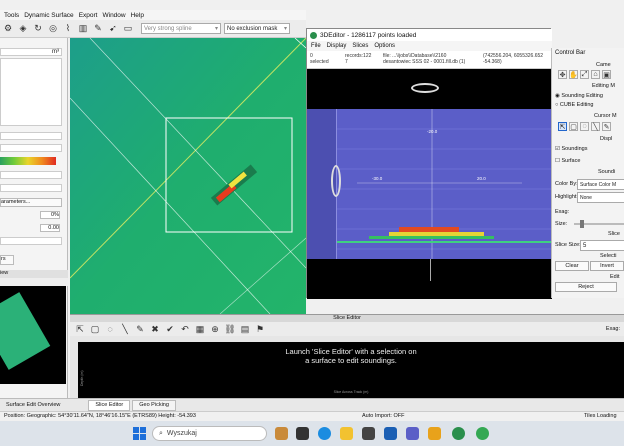 The image size is (624, 446). What do you see at coordinates (572, 266) in the screenshot?
I see `clear-button: Clear` at bounding box center [572, 266].